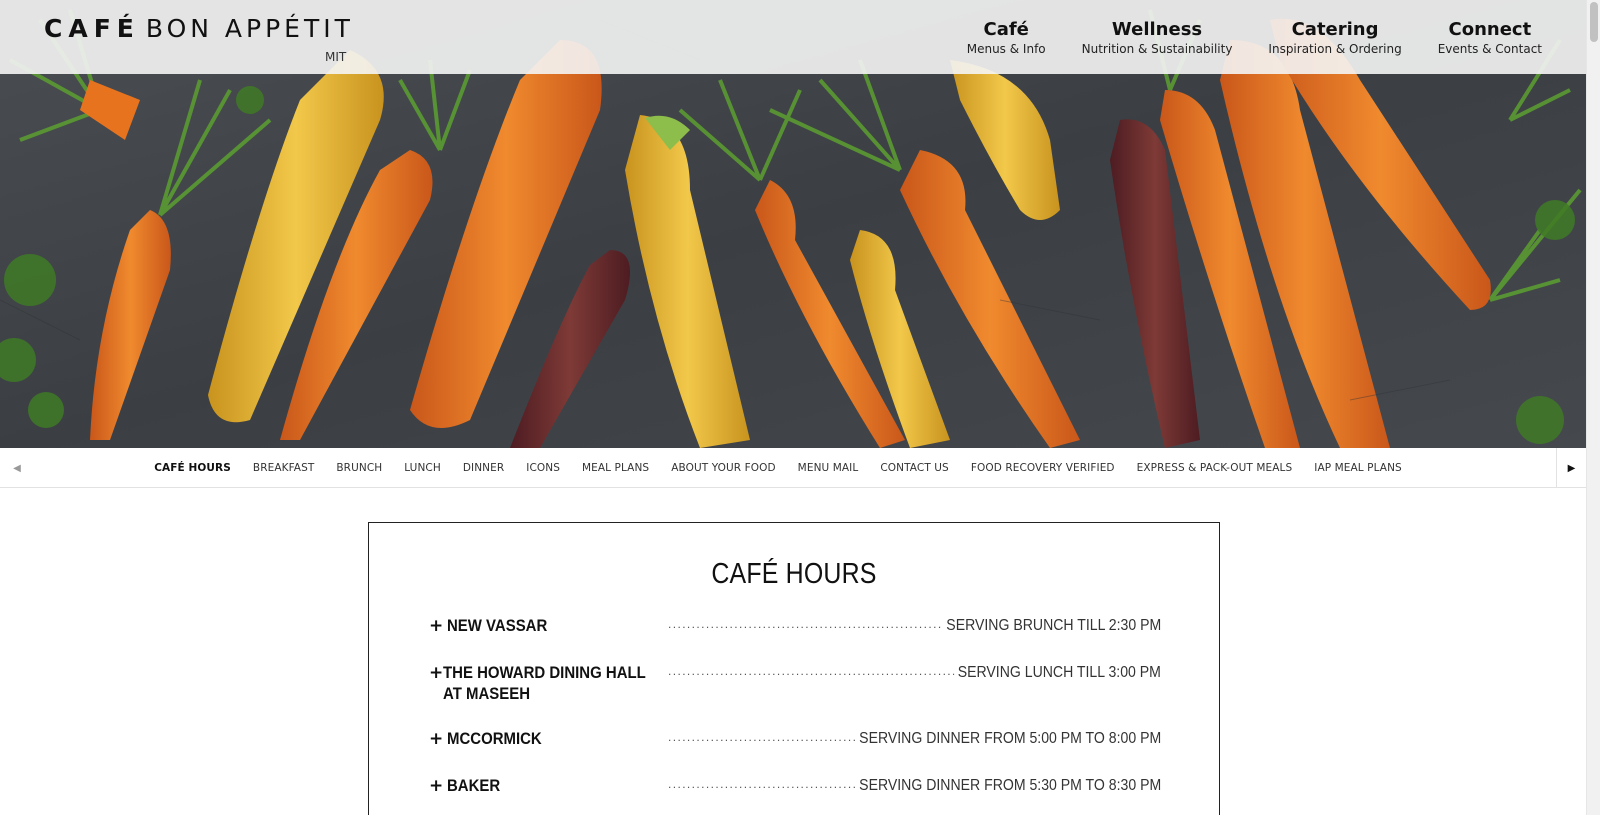 The height and width of the screenshot is (815, 1600). Describe the element at coordinates (487, 693) in the screenshot. I see `location-name-line2: AT MASEEH` at that location.